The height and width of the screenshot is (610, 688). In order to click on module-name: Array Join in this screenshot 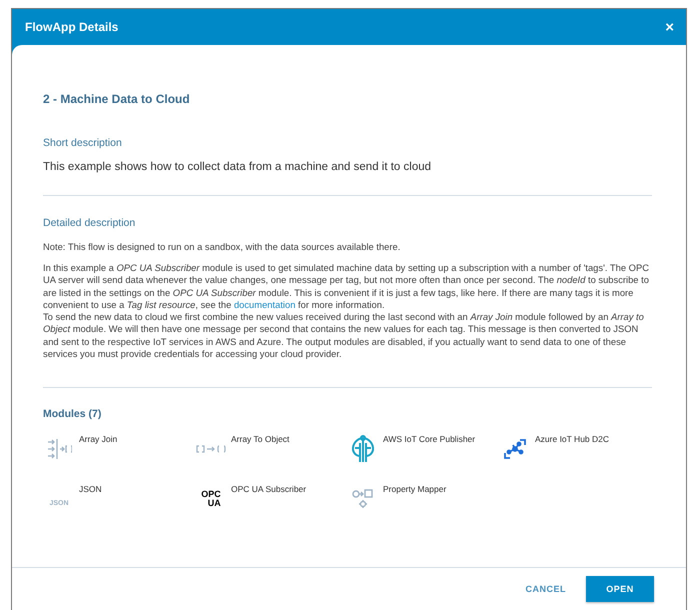, I will do `click(98, 439)`.